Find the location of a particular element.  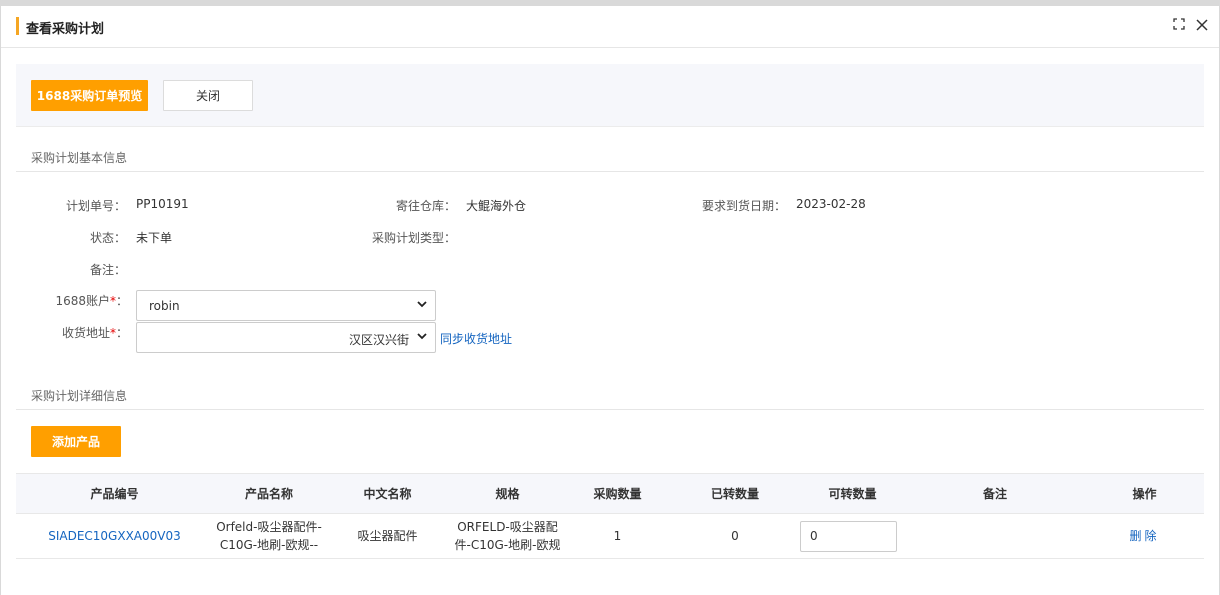

close-button: 关闭 is located at coordinates (208, 95).